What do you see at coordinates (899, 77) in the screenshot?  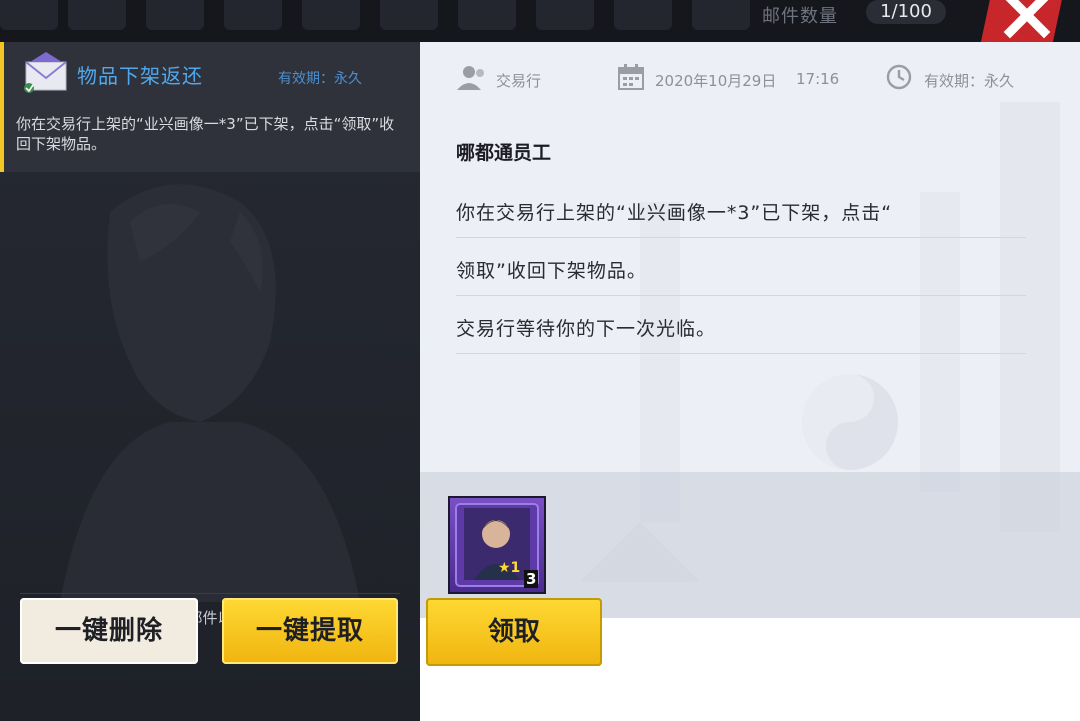 I see `clock-icon` at bounding box center [899, 77].